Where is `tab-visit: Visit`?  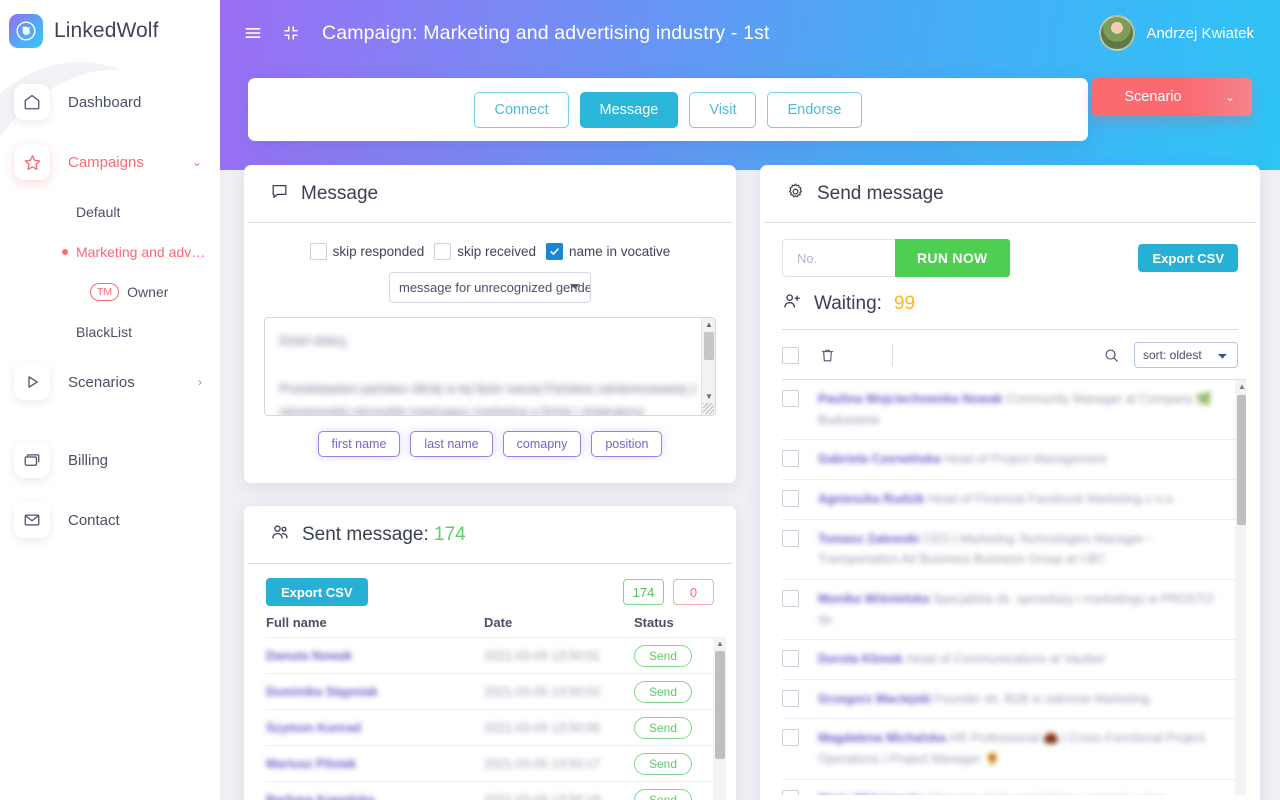 tab-visit: Visit is located at coordinates (723, 109).